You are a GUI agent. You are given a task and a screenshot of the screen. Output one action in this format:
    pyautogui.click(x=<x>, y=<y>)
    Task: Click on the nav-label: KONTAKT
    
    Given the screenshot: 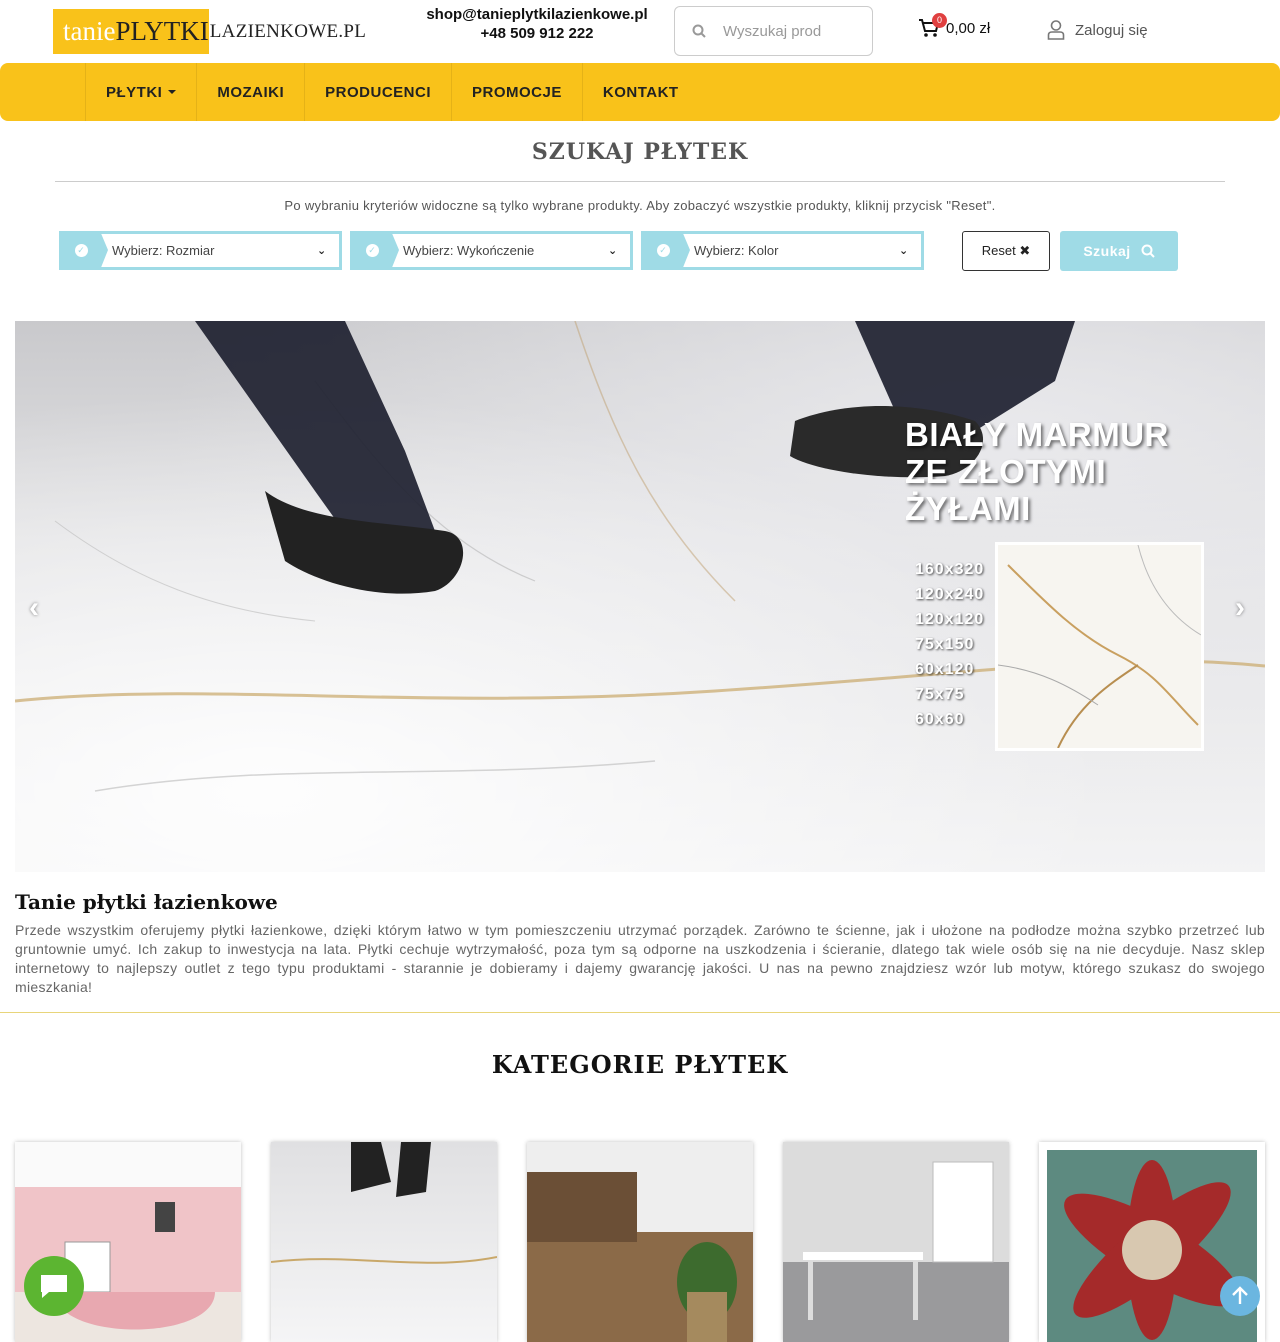 What is the action you would take?
    pyautogui.click(x=640, y=92)
    